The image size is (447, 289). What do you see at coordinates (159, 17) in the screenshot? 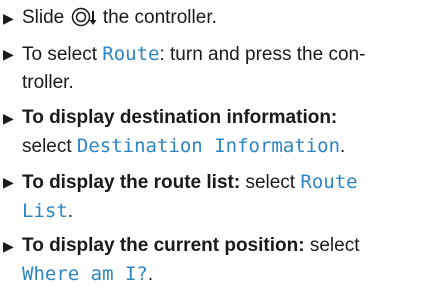
I see `step-1-post: the controller.` at bounding box center [159, 17].